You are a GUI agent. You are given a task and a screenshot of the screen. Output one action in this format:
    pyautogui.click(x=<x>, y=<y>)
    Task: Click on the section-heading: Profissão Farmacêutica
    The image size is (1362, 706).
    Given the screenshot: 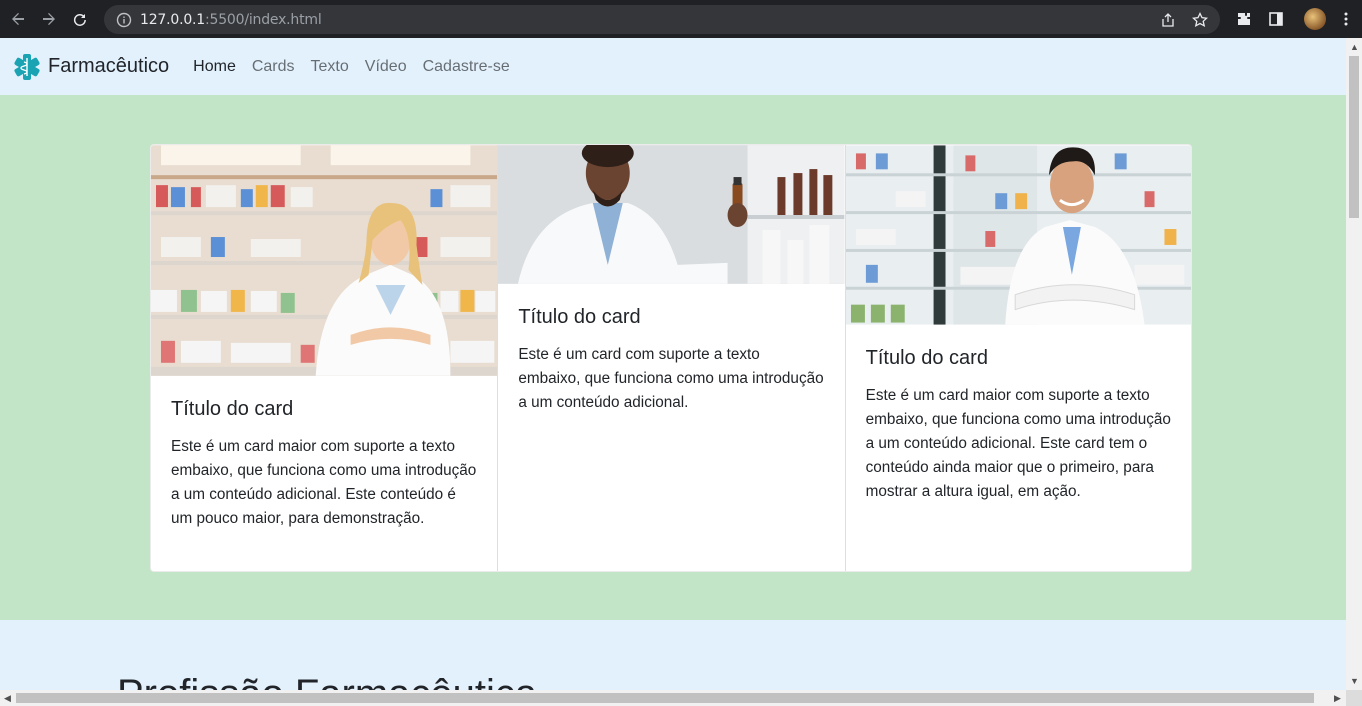 What is the action you would take?
    pyautogui.click(x=327, y=681)
    